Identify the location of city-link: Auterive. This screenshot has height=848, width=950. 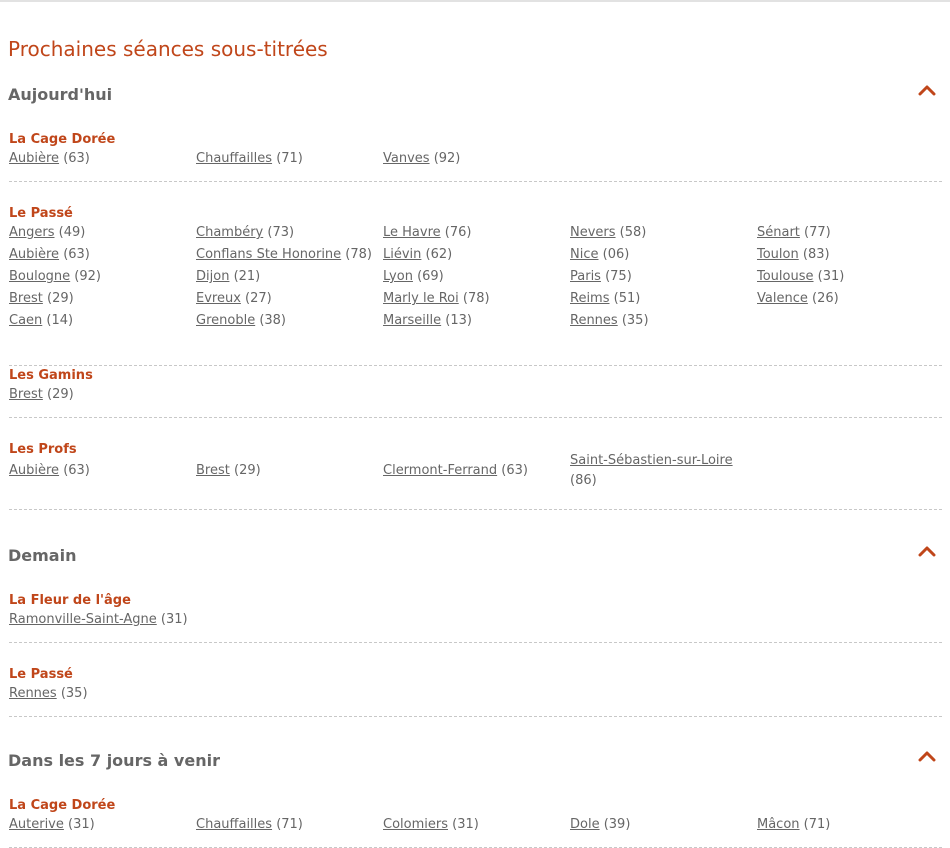
(36, 824).